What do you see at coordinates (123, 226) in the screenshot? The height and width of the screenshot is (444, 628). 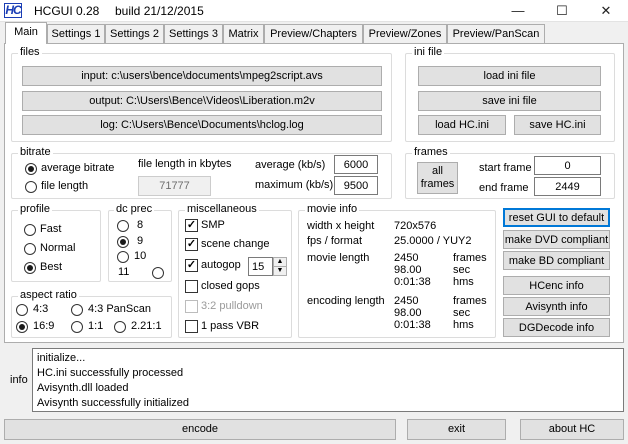 I see `dc-prec-8-radio` at bounding box center [123, 226].